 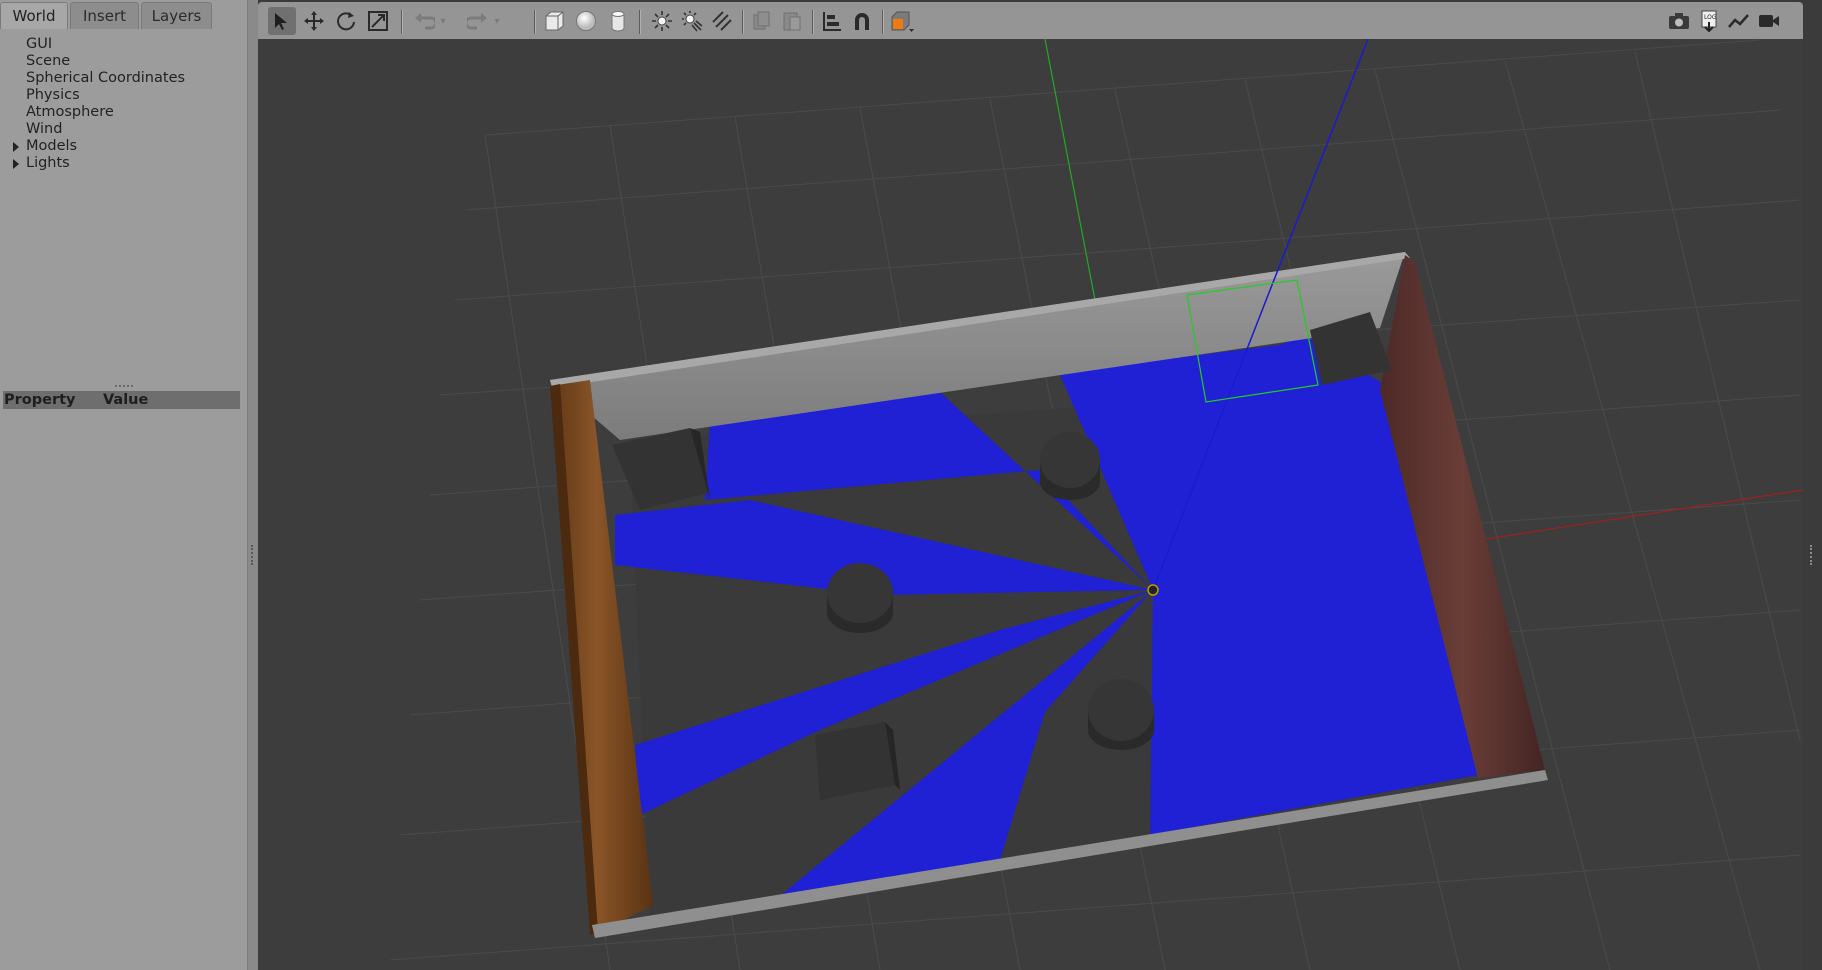 I want to click on tree-item-label: Spherical Coordinates, so click(x=106, y=78).